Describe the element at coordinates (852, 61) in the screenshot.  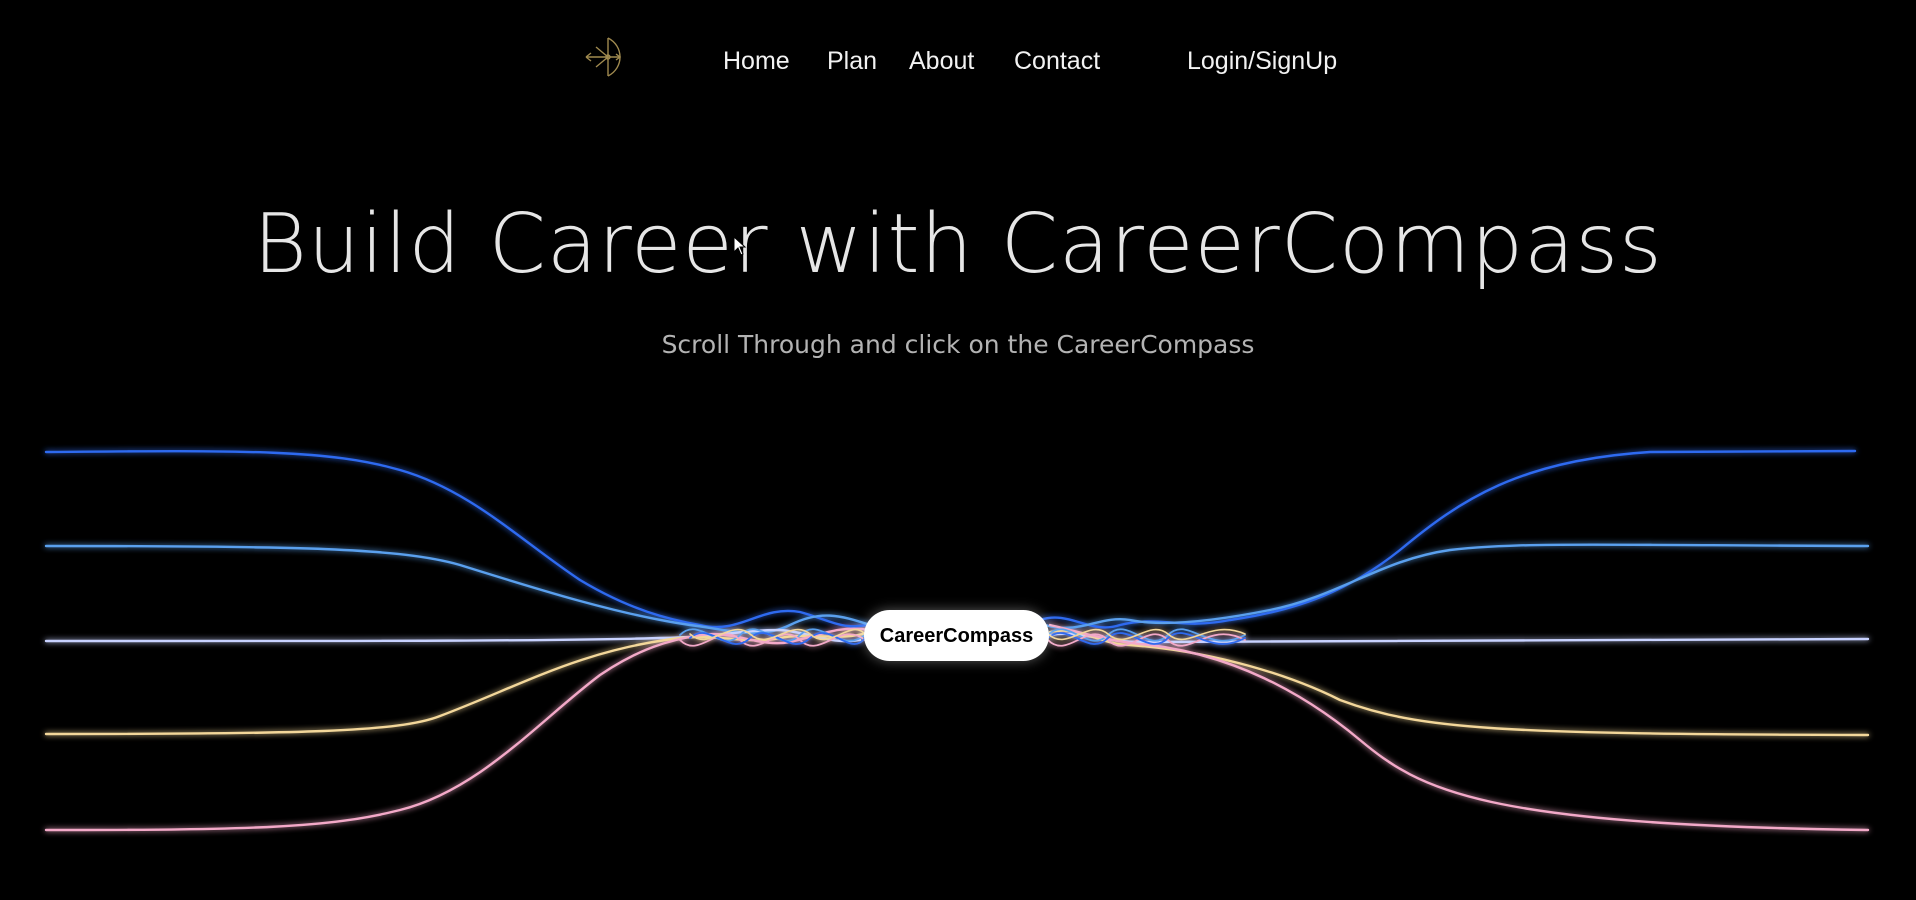
I see `nav-plan-link: Plan` at that location.